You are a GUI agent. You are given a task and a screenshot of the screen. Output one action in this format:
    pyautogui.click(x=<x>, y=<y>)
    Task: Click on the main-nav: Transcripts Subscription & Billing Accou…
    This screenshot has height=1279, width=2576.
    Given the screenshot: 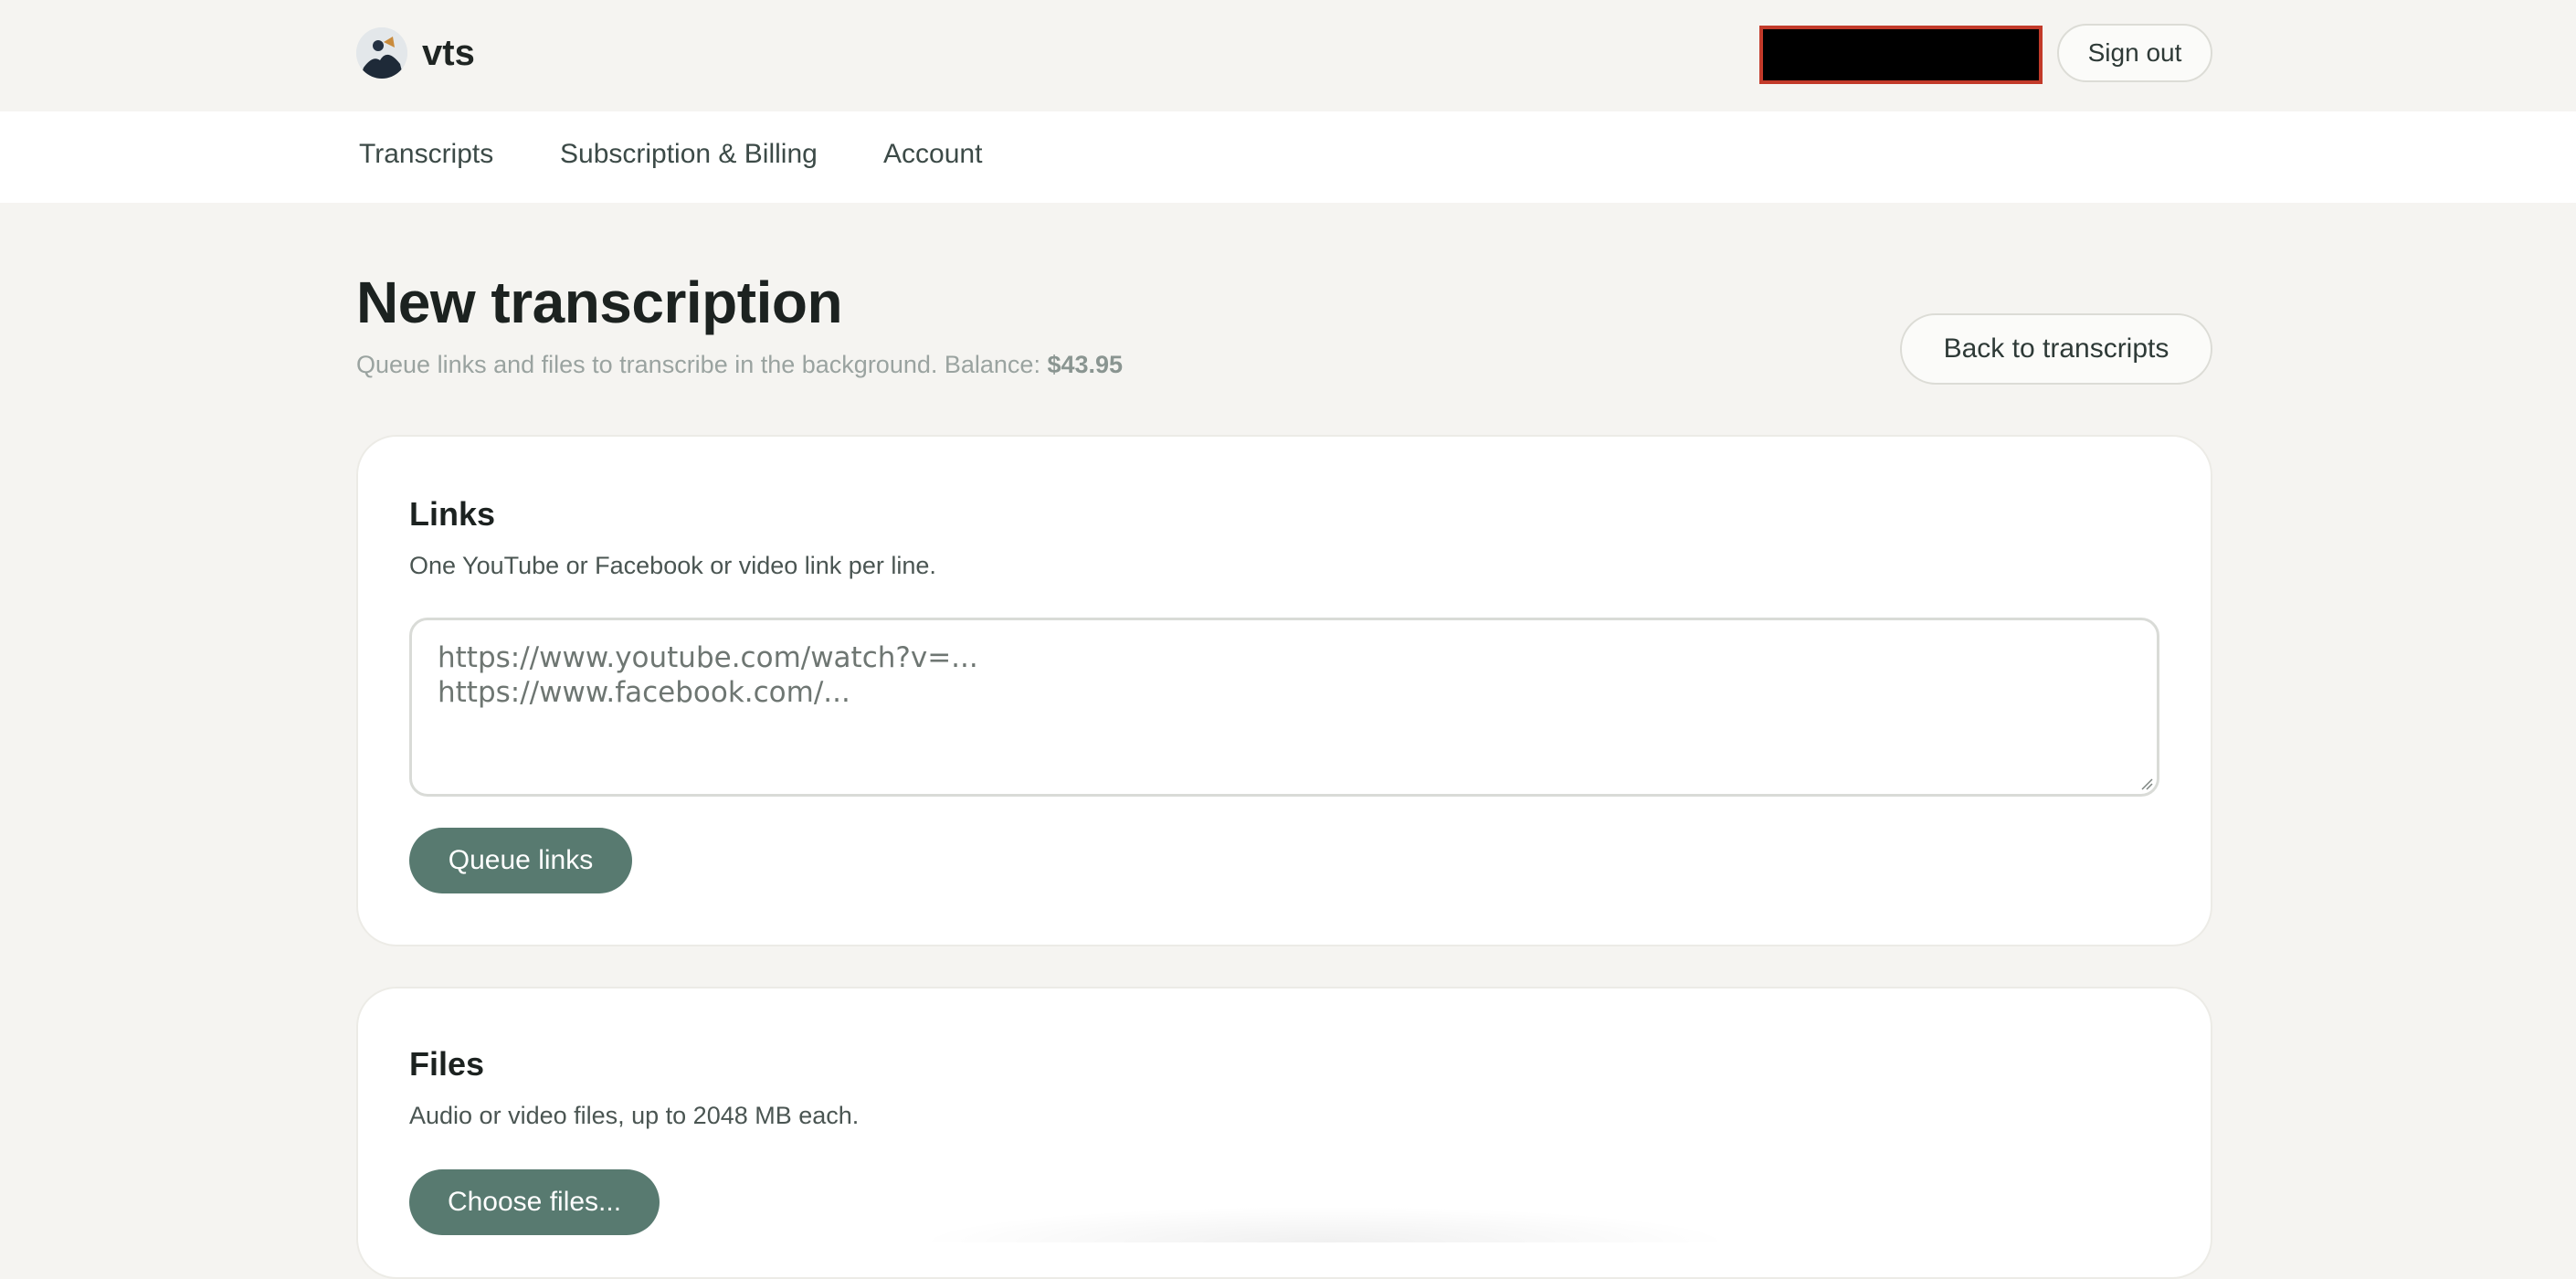 What is the action you would take?
    pyautogui.click(x=1288, y=157)
    